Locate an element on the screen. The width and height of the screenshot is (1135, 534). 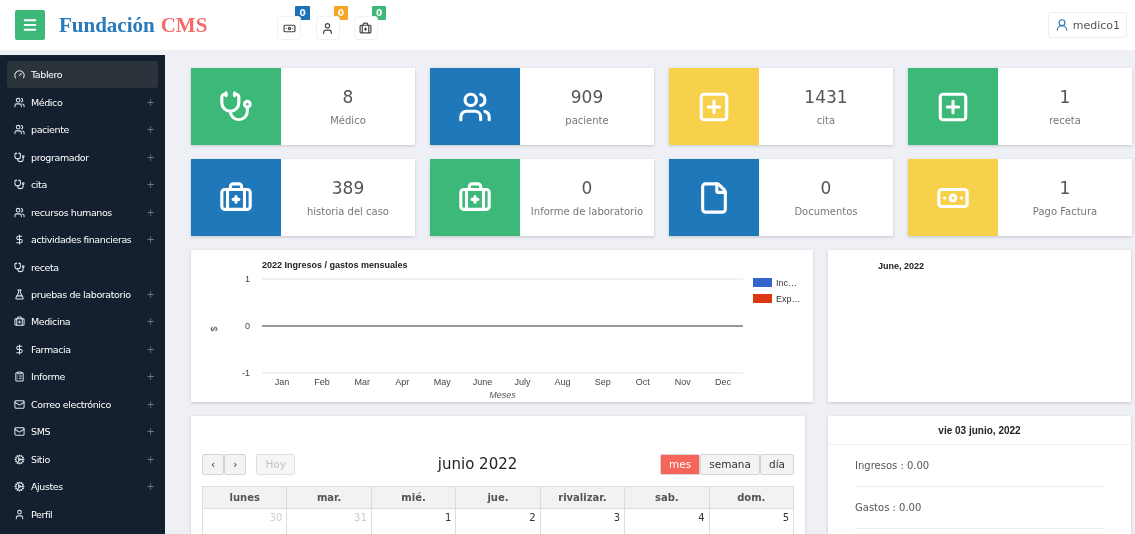
clipboard-icon is located at coordinates (19, 377).